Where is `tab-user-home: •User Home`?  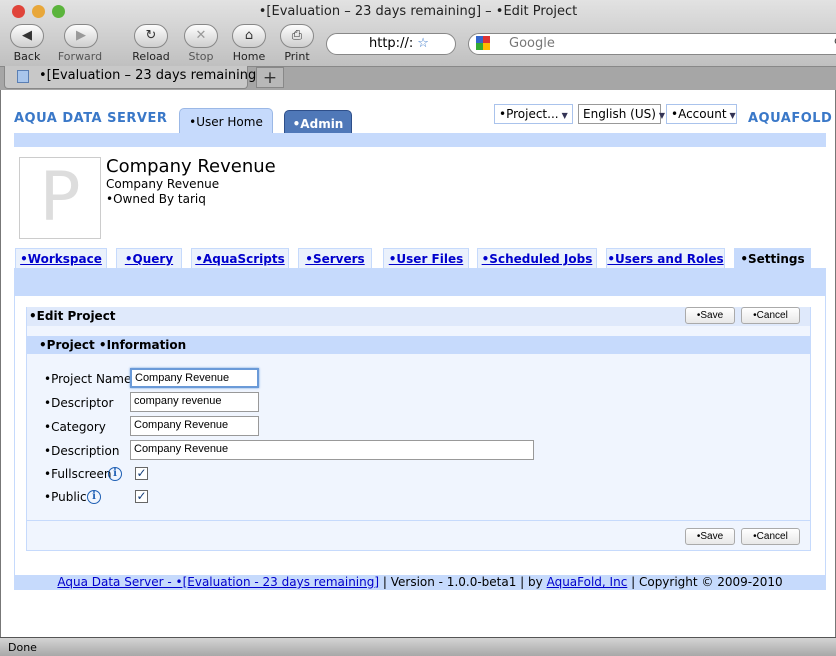 tab-user-home: •User Home is located at coordinates (226, 121).